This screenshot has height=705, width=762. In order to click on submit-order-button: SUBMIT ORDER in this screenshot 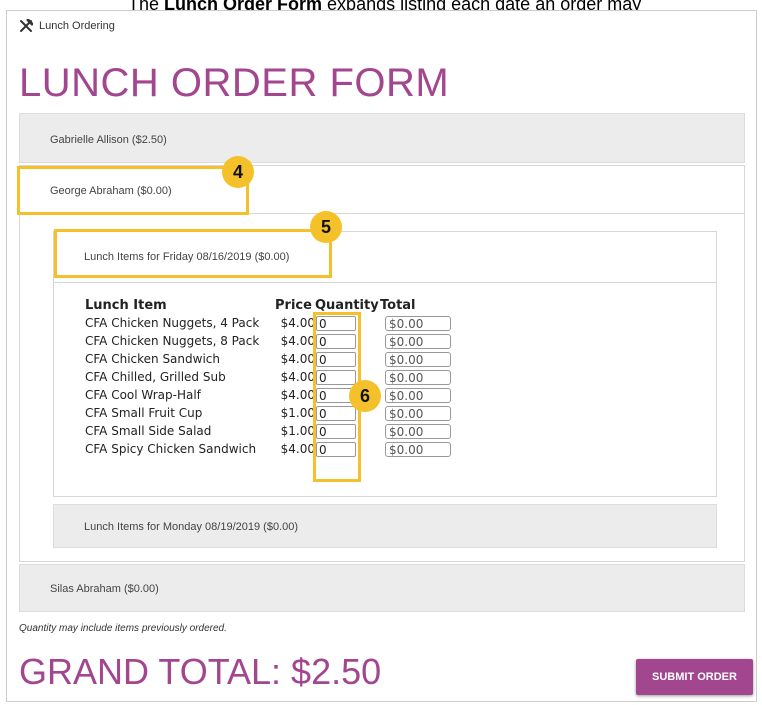, I will do `click(694, 677)`.